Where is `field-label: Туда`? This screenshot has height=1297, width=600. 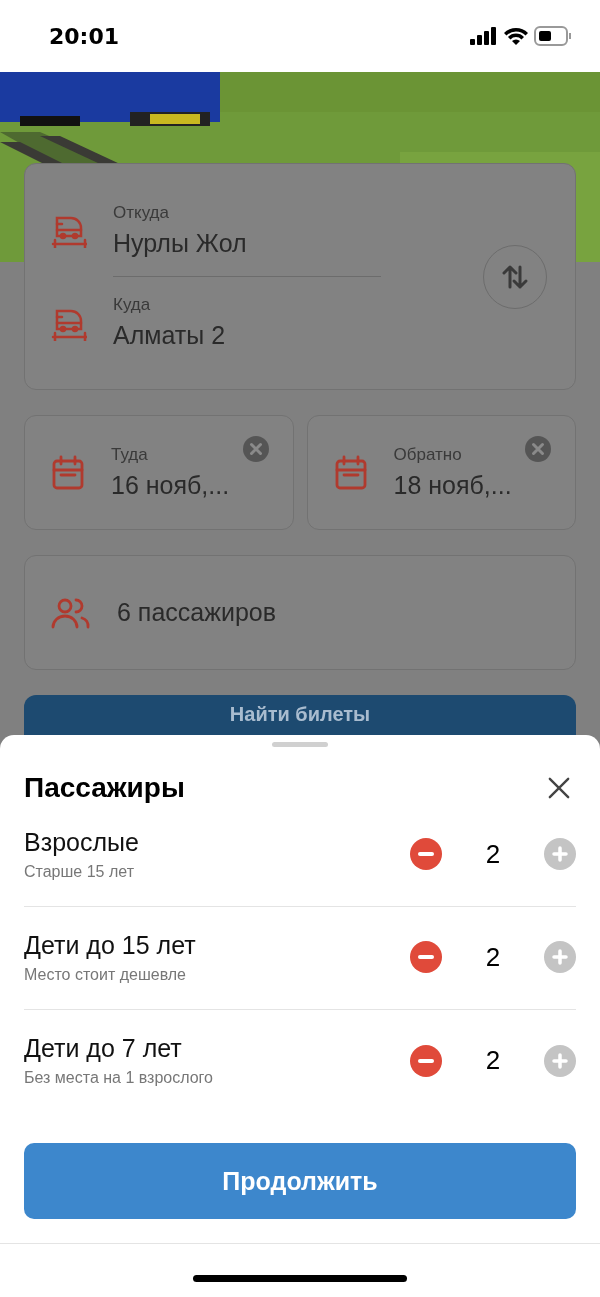
field-label: Туда is located at coordinates (130, 455).